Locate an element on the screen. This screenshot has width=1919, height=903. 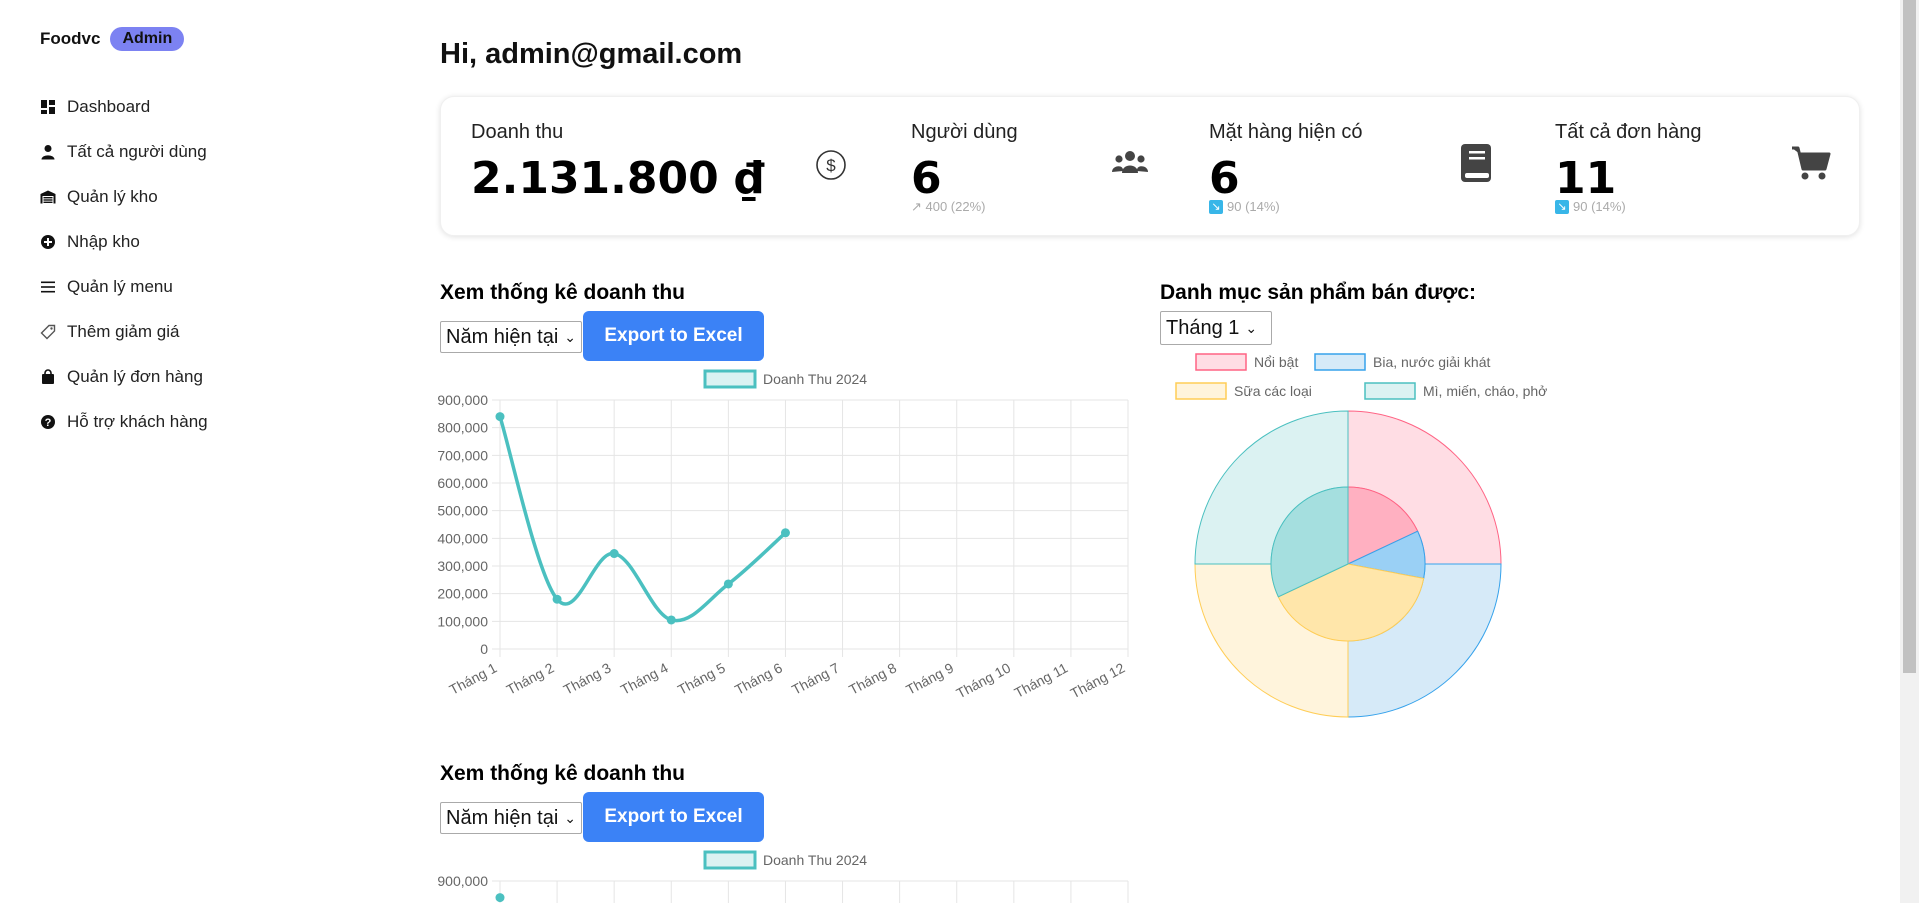
stat-orders: Tất cả đơn hàng 11 ↘ 90 (14%) is located at coordinates (1700, 166).